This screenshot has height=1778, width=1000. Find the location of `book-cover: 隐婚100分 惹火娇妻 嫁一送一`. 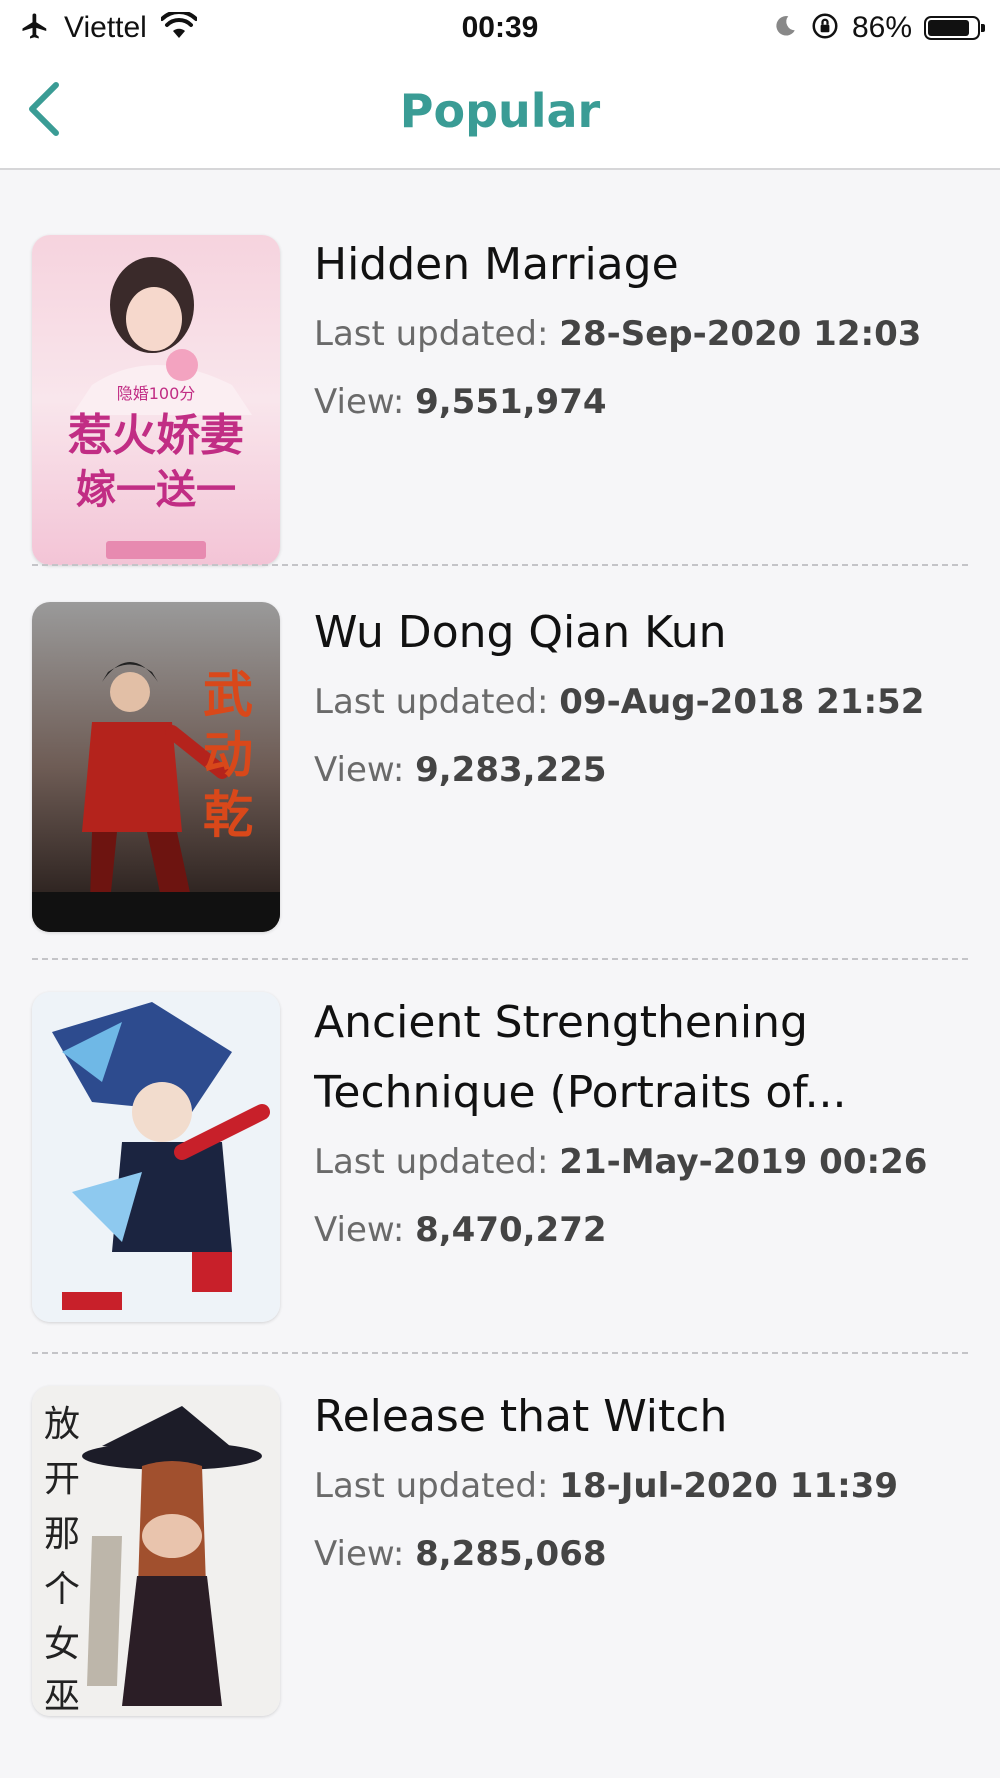

book-cover: 隐婚100分 惹火娇妻 嫁一送一 is located at coordinates (156, 400).